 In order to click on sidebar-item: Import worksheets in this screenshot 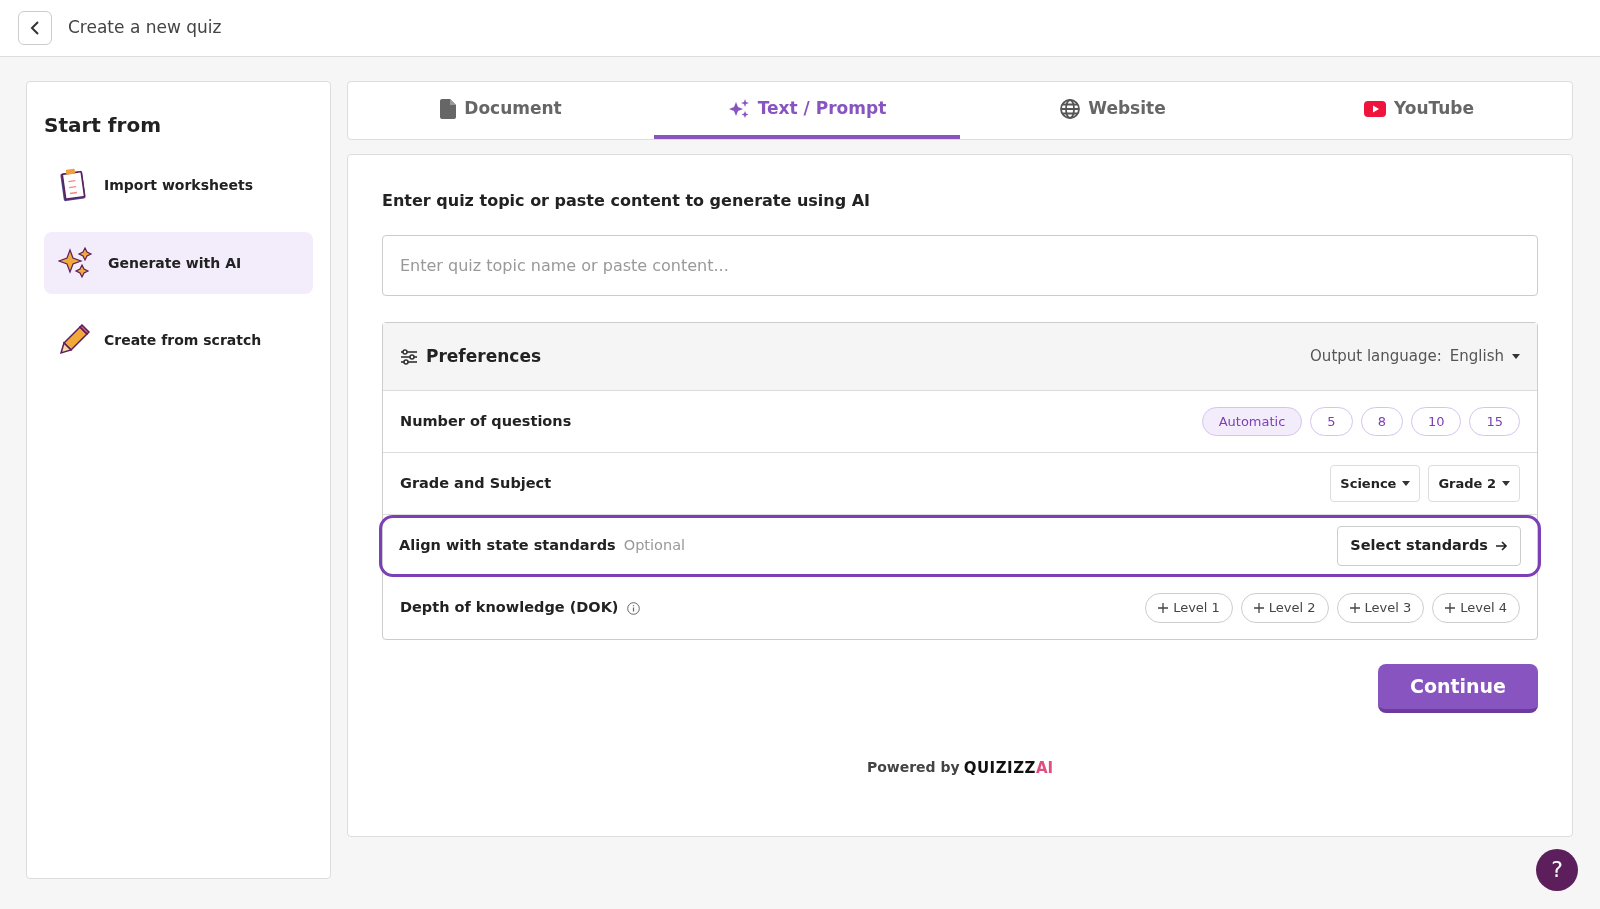, I will do `click(178, 185)`.